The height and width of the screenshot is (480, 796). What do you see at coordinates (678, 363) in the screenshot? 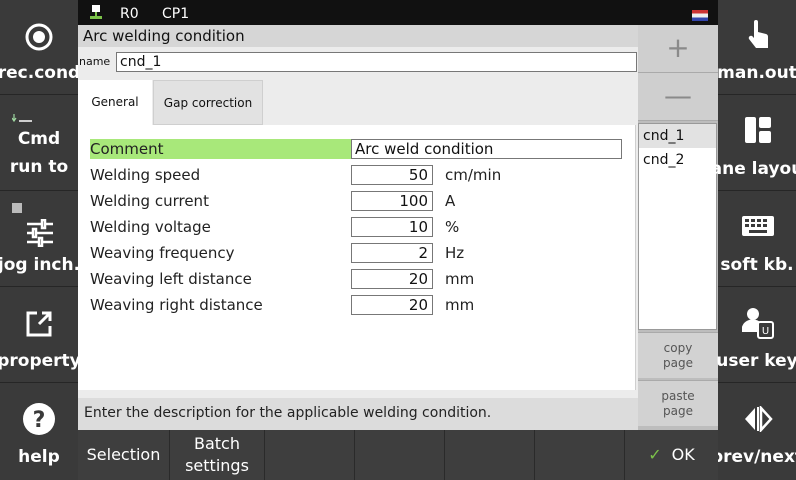
I see `copy-page-label: page` at bounding box center [678, 363].